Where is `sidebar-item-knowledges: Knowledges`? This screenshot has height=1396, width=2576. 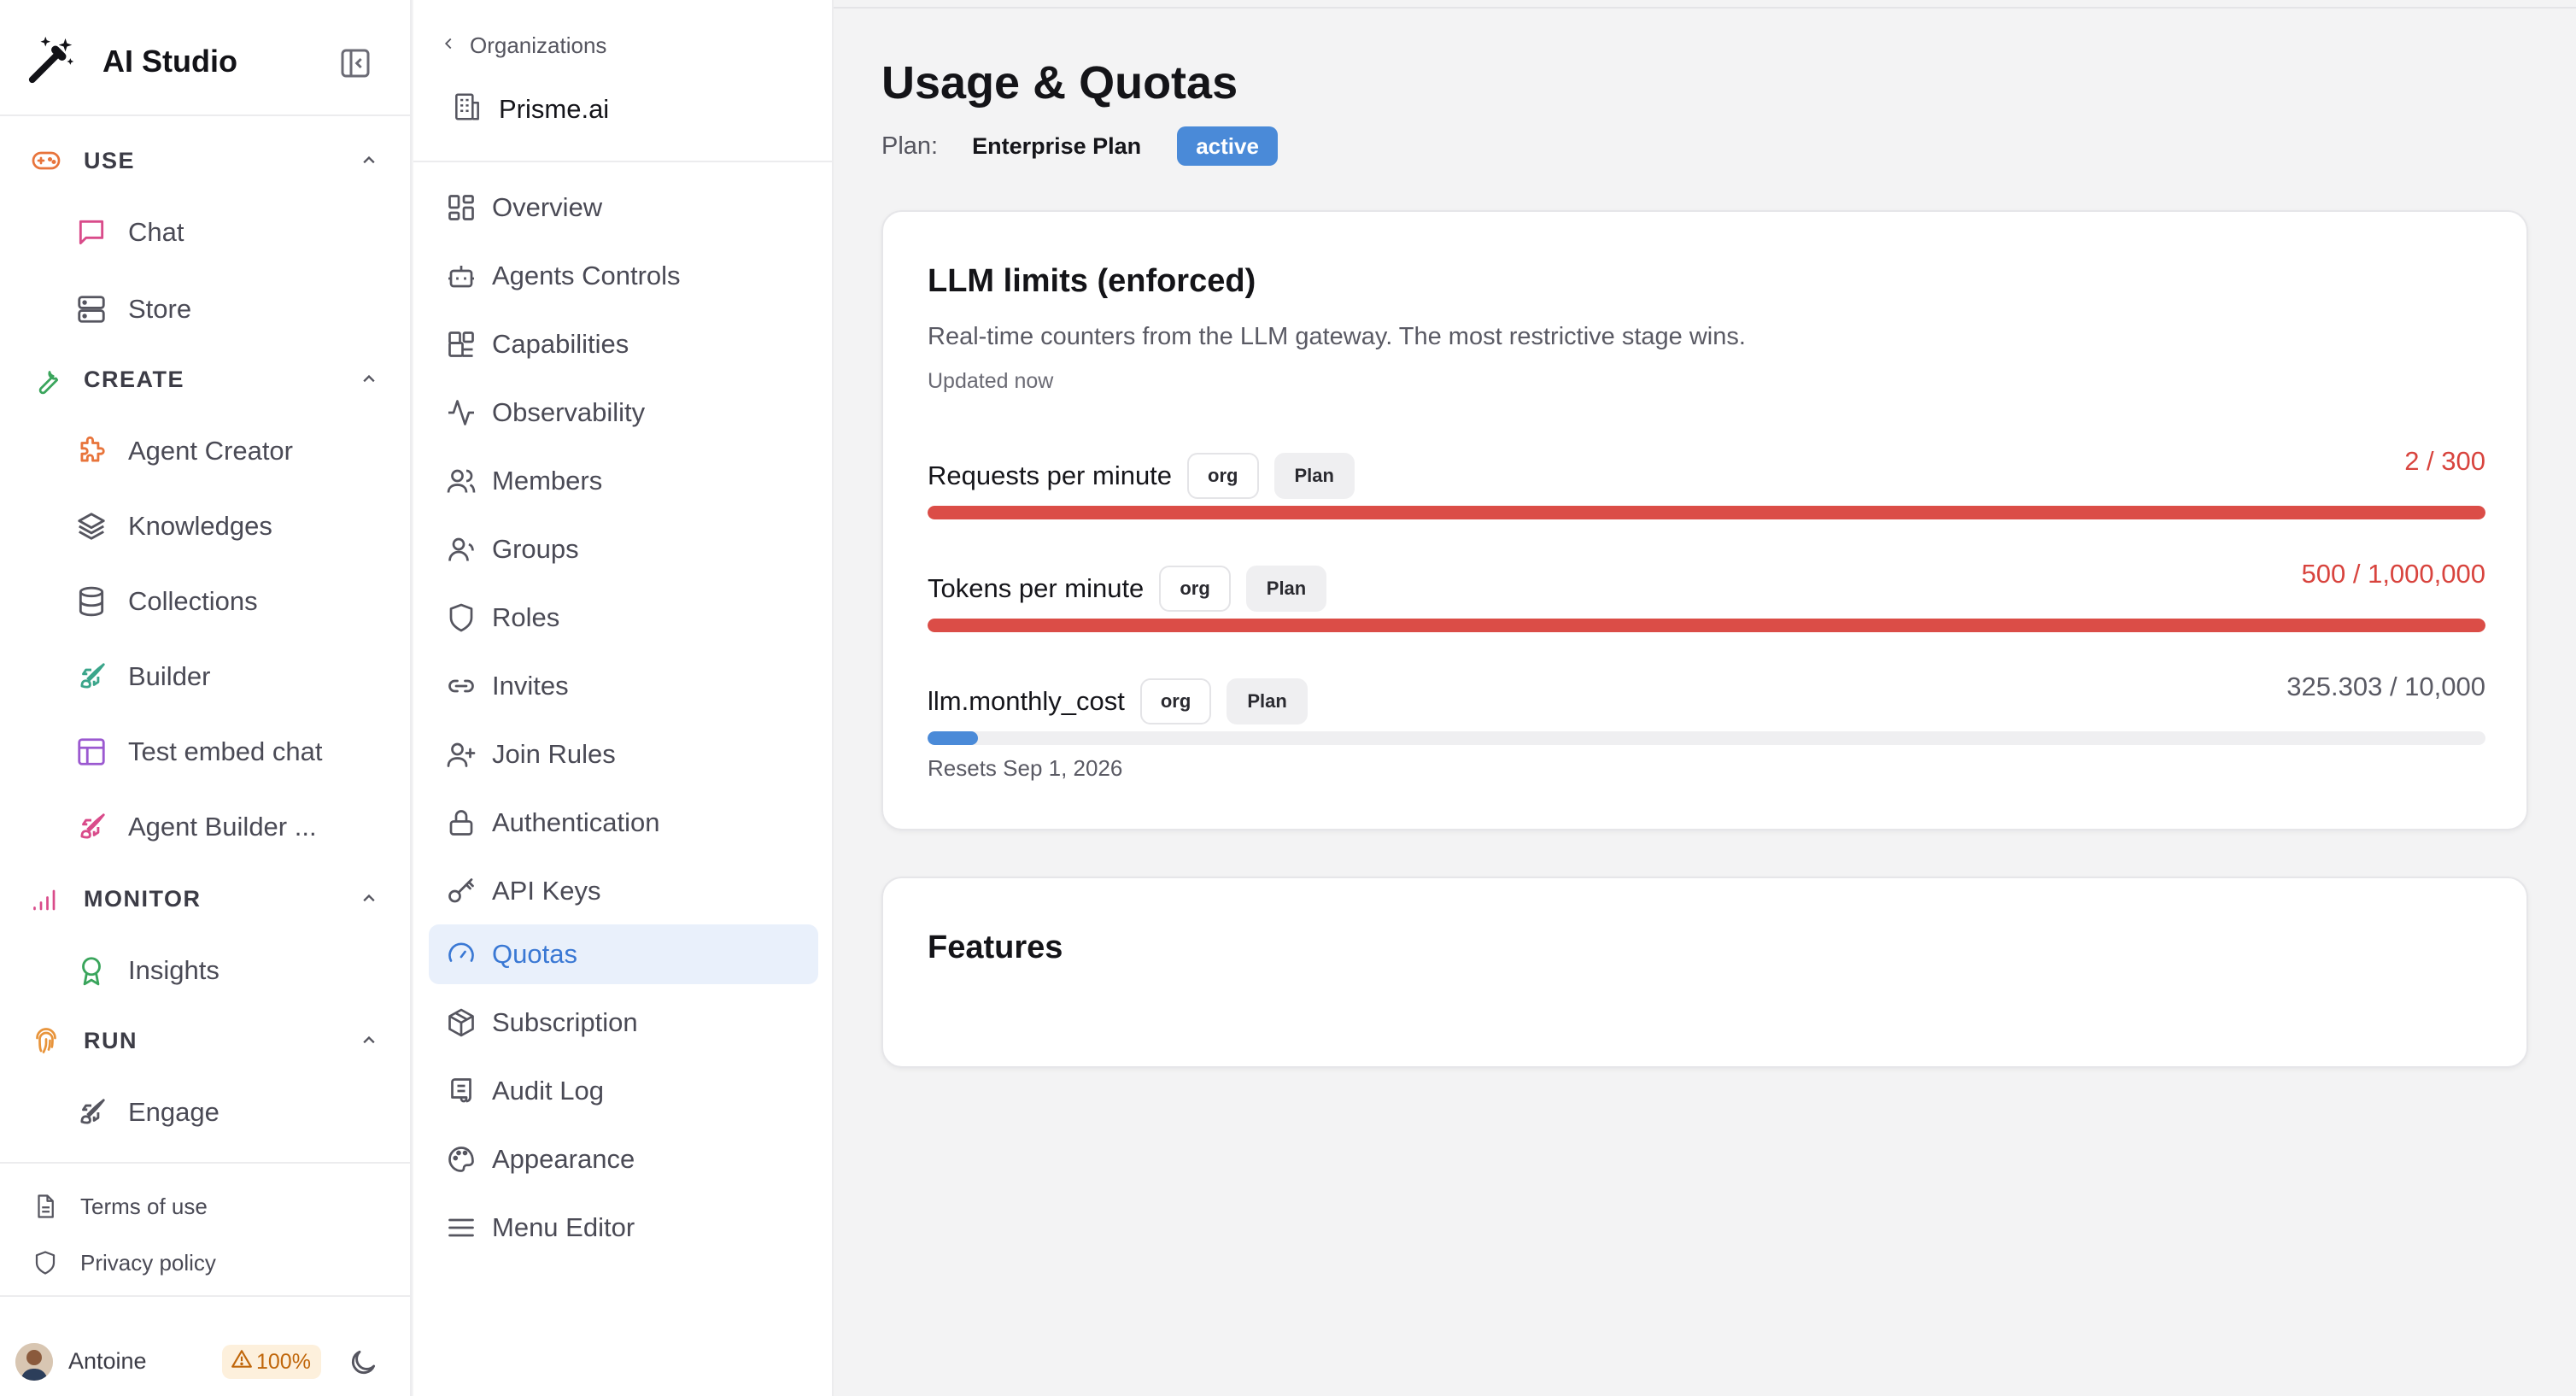
sidebar-item-knowledges: Knowledges is located at coordinates (233, 526).